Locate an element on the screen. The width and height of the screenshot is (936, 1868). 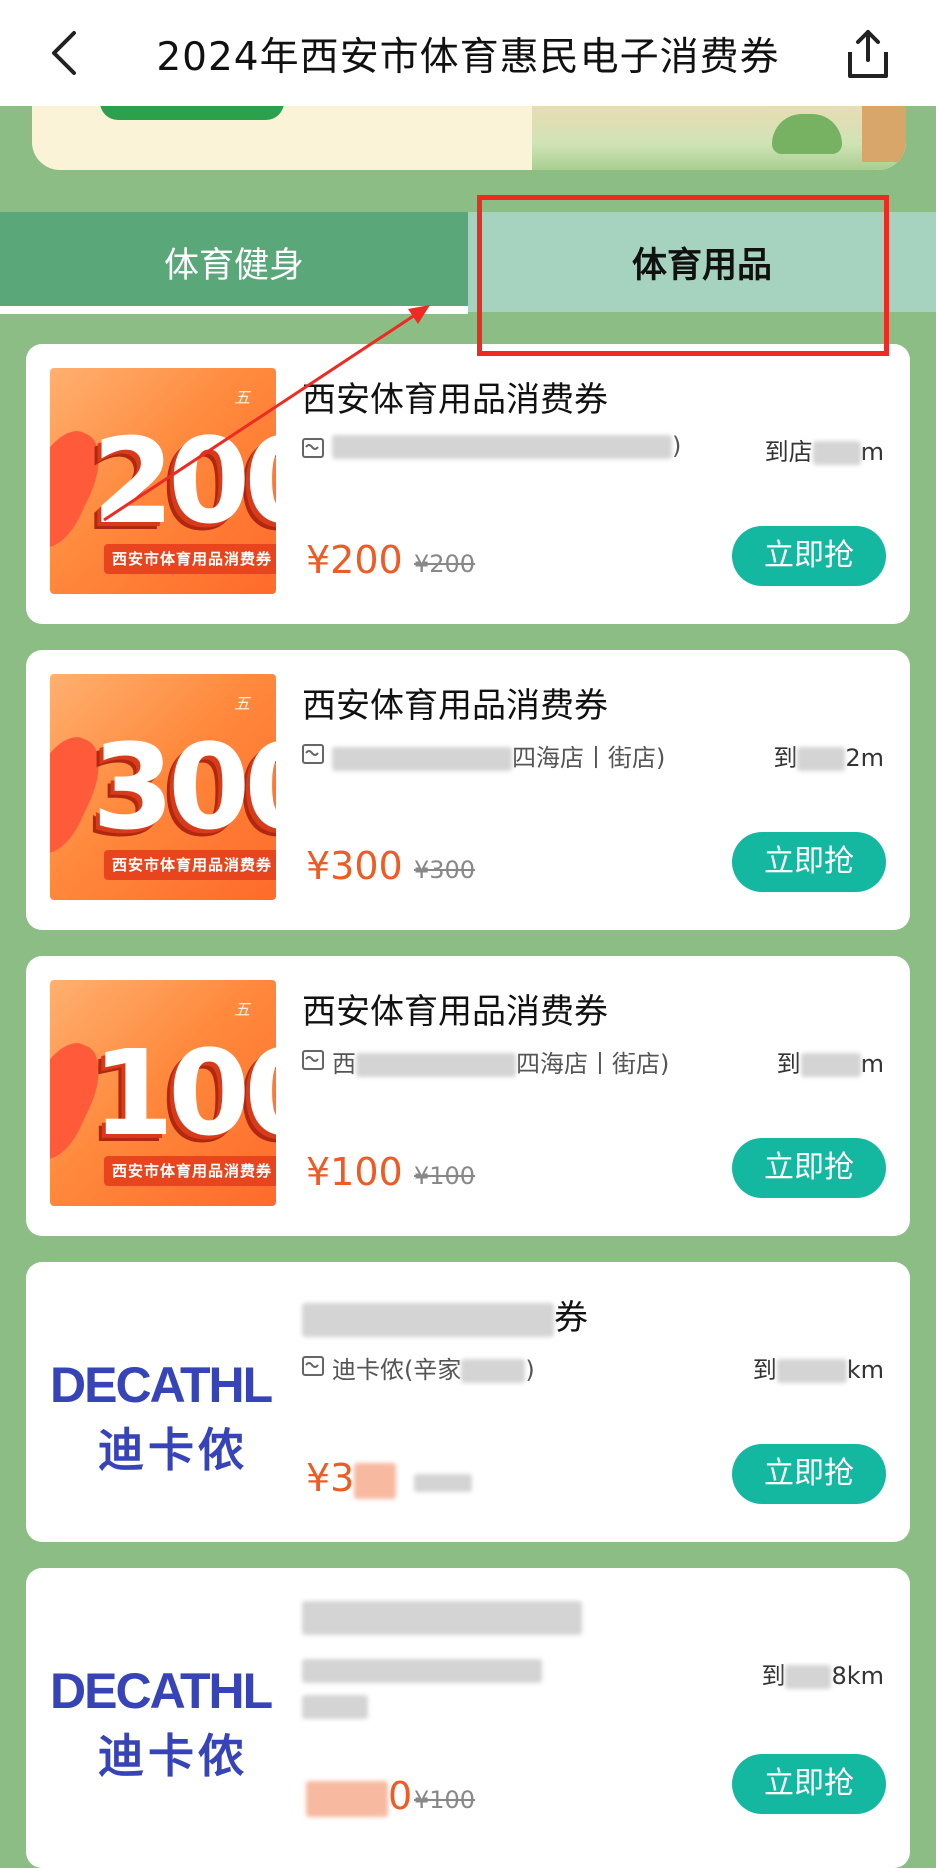
top-bar: 2024年西安市体育惠民电子消费券 is located at coordinates (468, 53).